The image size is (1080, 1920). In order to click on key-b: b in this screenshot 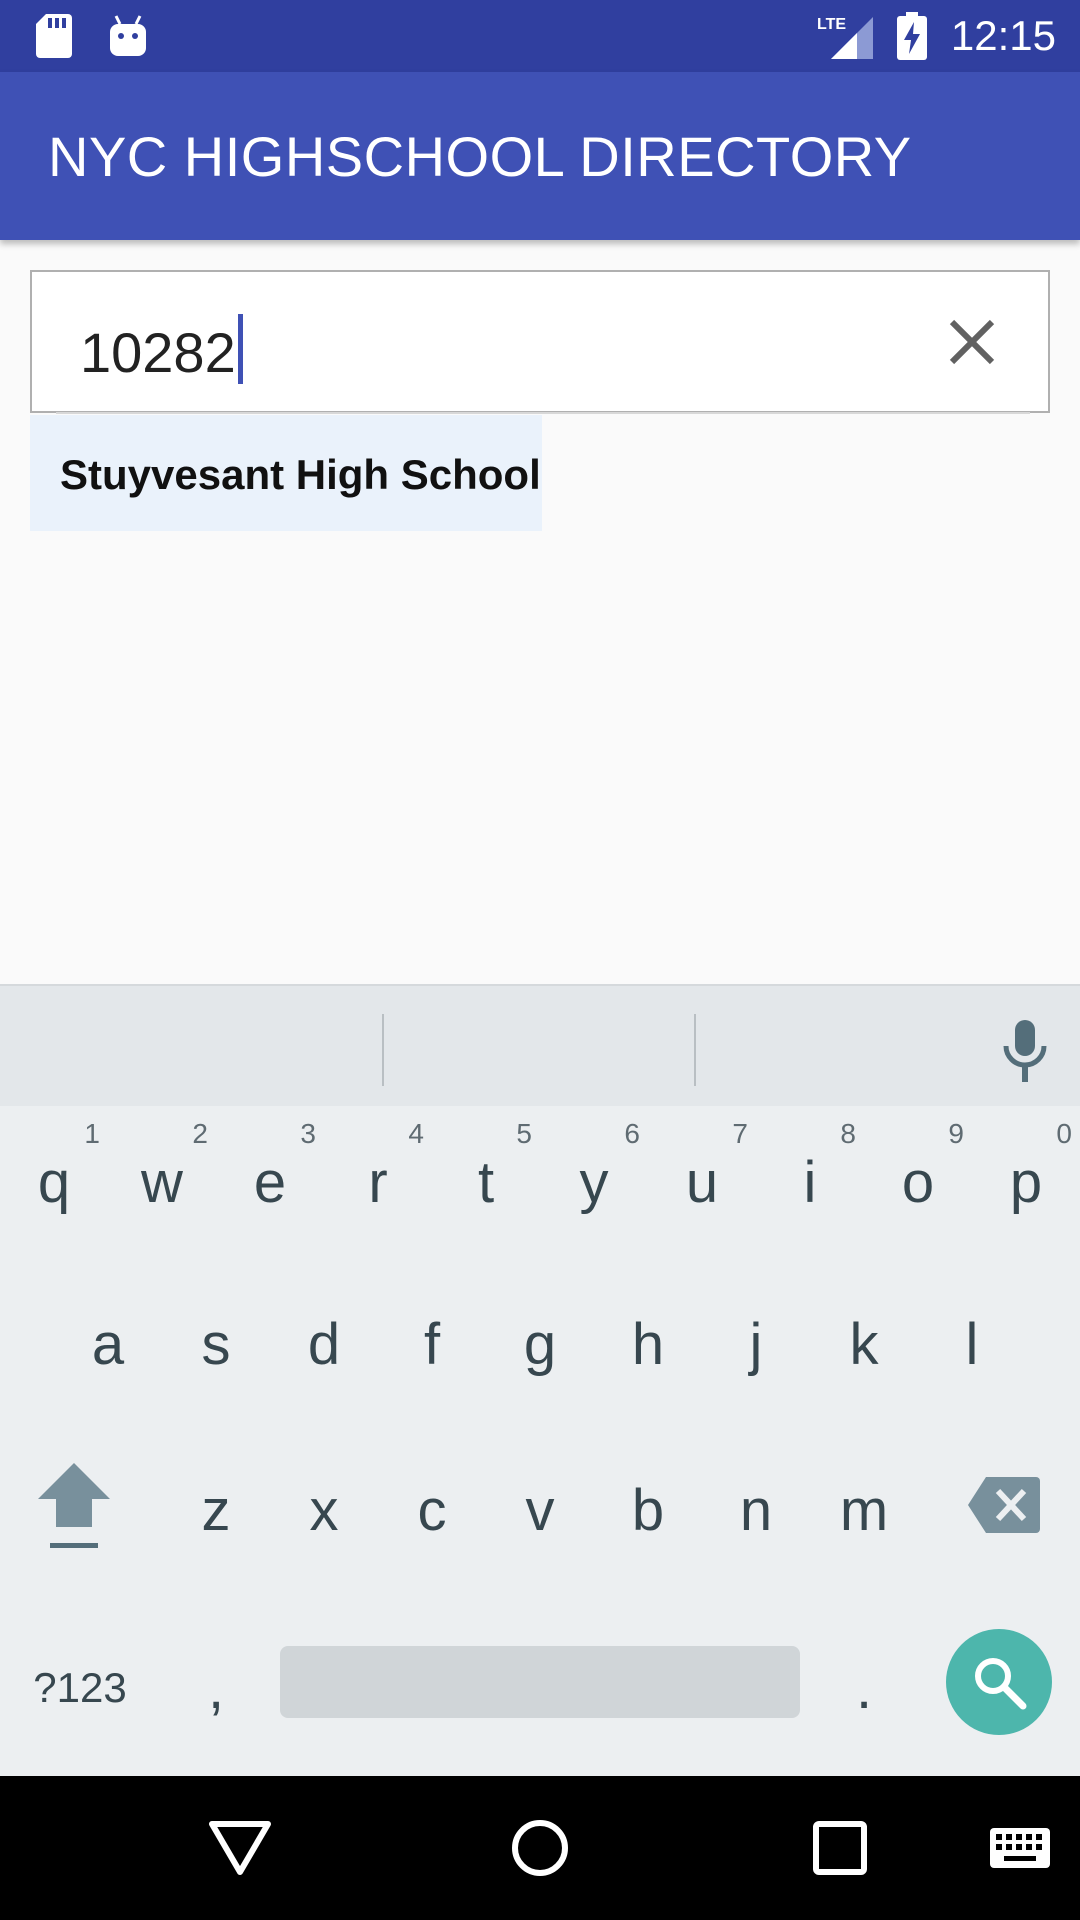, I will do `click(648, 1505)`.